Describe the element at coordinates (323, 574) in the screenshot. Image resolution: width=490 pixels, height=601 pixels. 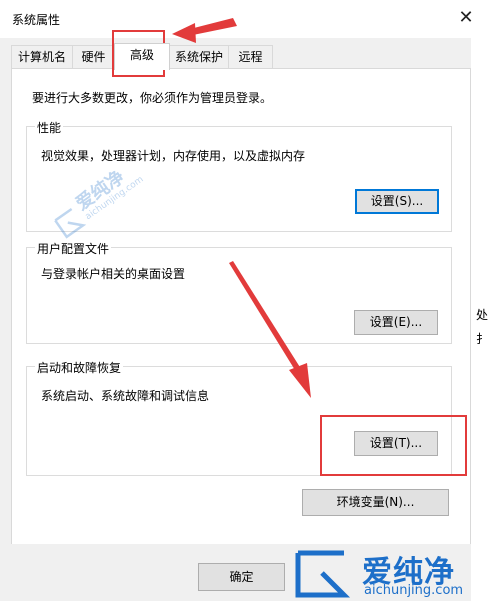
I see `watermark-icon` at that location.